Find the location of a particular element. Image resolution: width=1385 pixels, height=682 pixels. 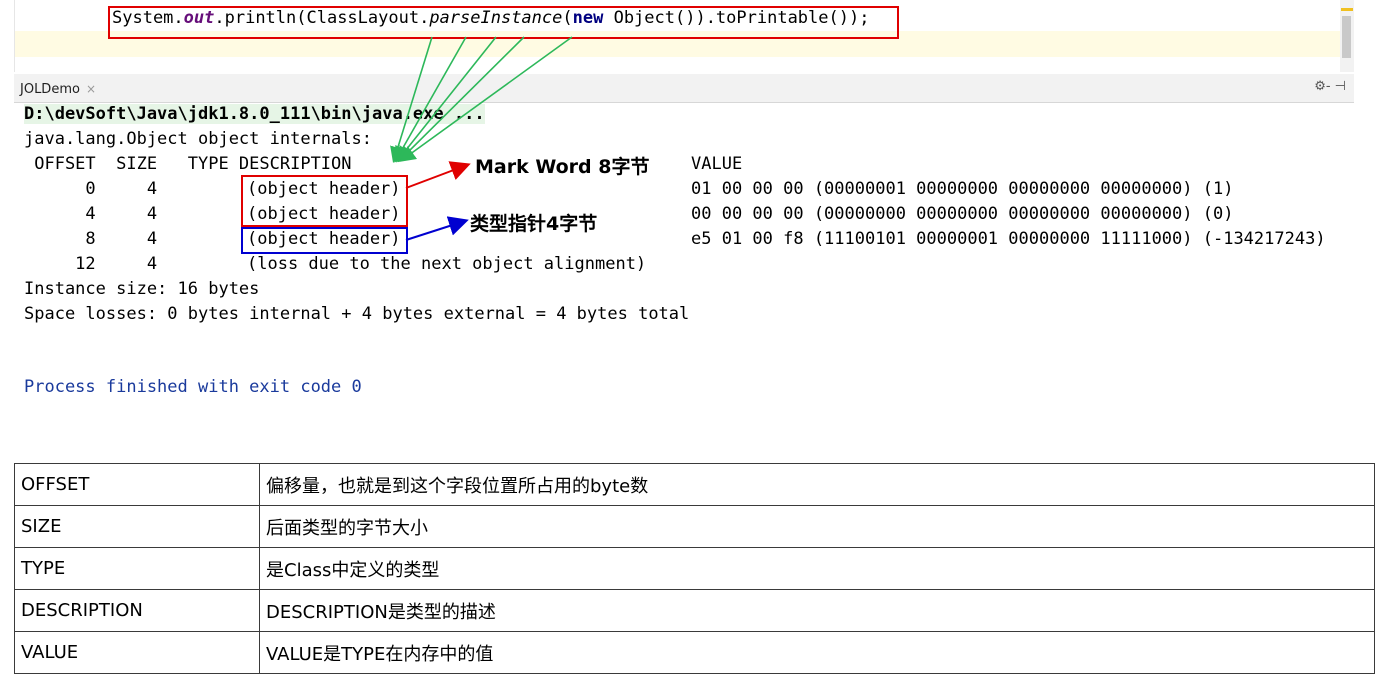

console-process-finished: Process finished with exit code 0 is located at coordinates (193, 387).